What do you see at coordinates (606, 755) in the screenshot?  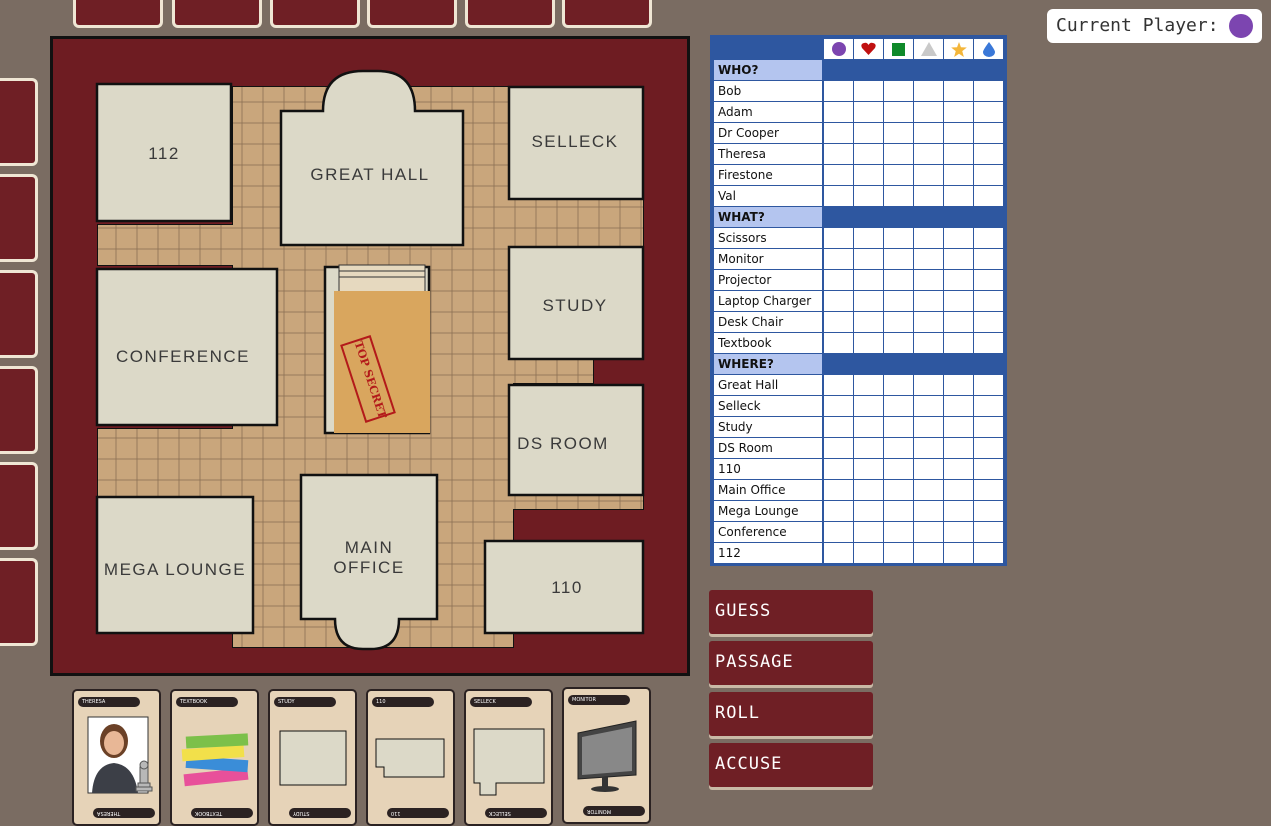 I see `hand-card-monitor: MONITOR MONITOR` at bounding box center [606, 755].